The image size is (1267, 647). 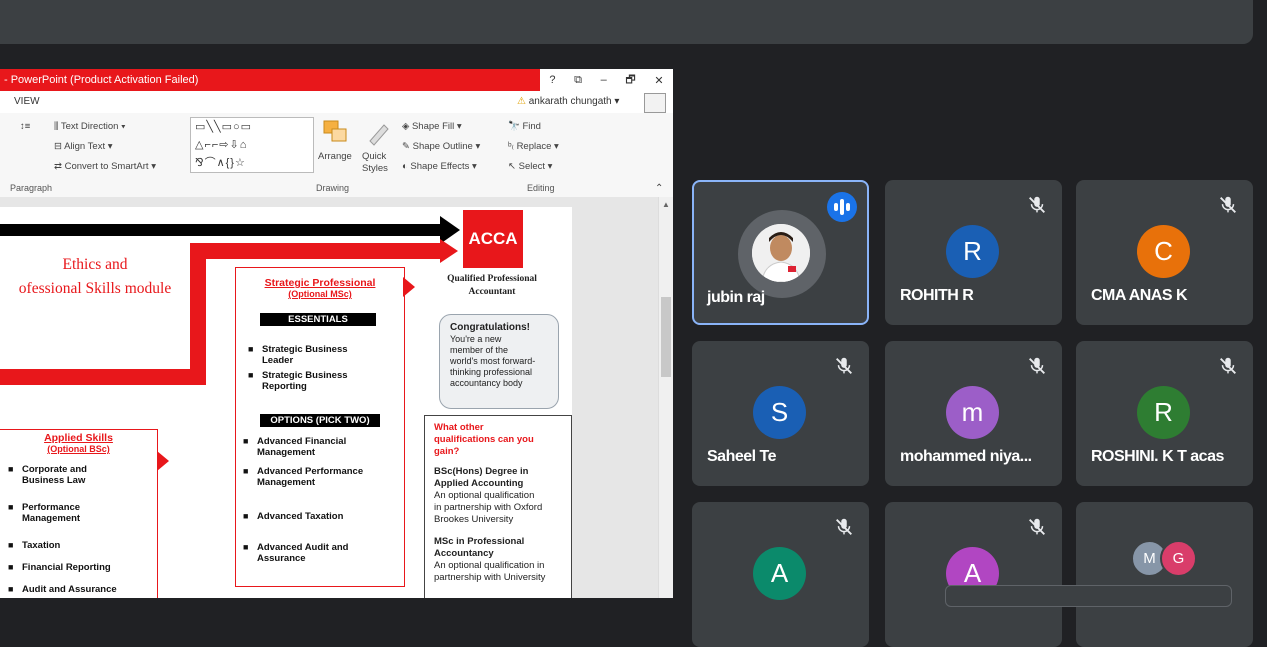 What do you see at coordinates (742, 456) in the screenshot?
I see `participant-name: Saheel Te` at bounding box center [742, 456].